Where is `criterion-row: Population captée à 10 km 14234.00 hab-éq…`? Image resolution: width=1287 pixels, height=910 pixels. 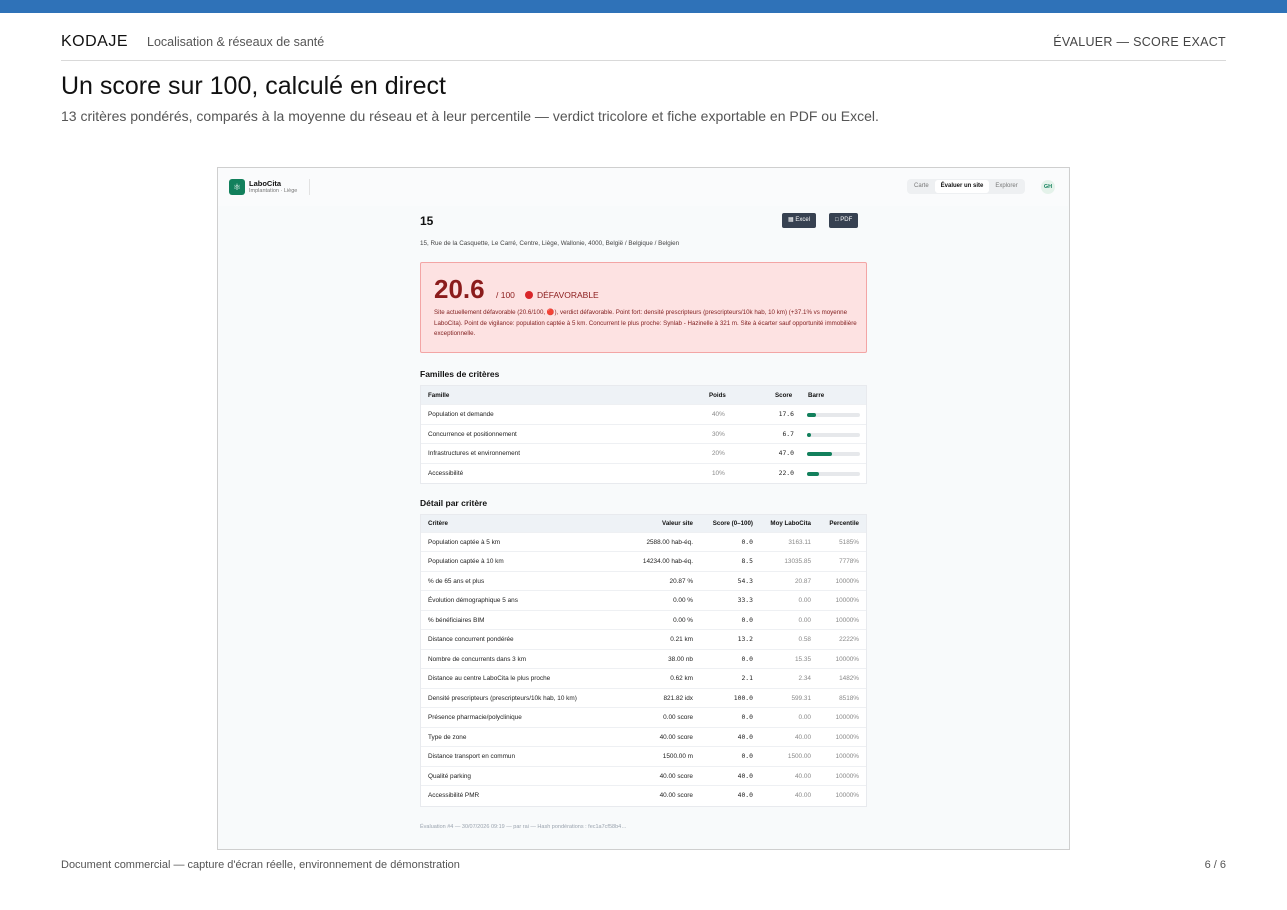 criterion-row: Population captée à 10 km 14234.00 hab-éq… is located at coordinates (643, 562).